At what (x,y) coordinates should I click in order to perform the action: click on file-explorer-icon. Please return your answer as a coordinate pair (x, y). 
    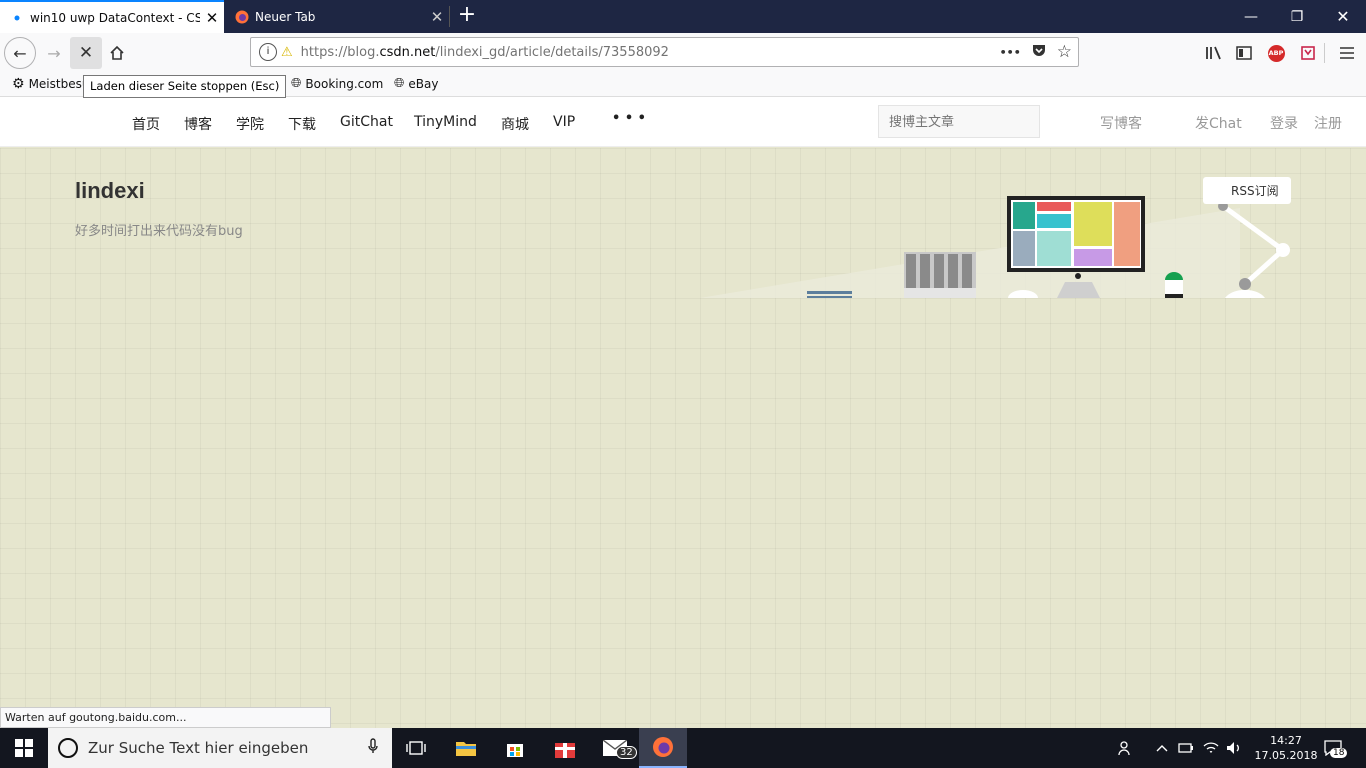
    Looking at the image, I should click on (466, 748).